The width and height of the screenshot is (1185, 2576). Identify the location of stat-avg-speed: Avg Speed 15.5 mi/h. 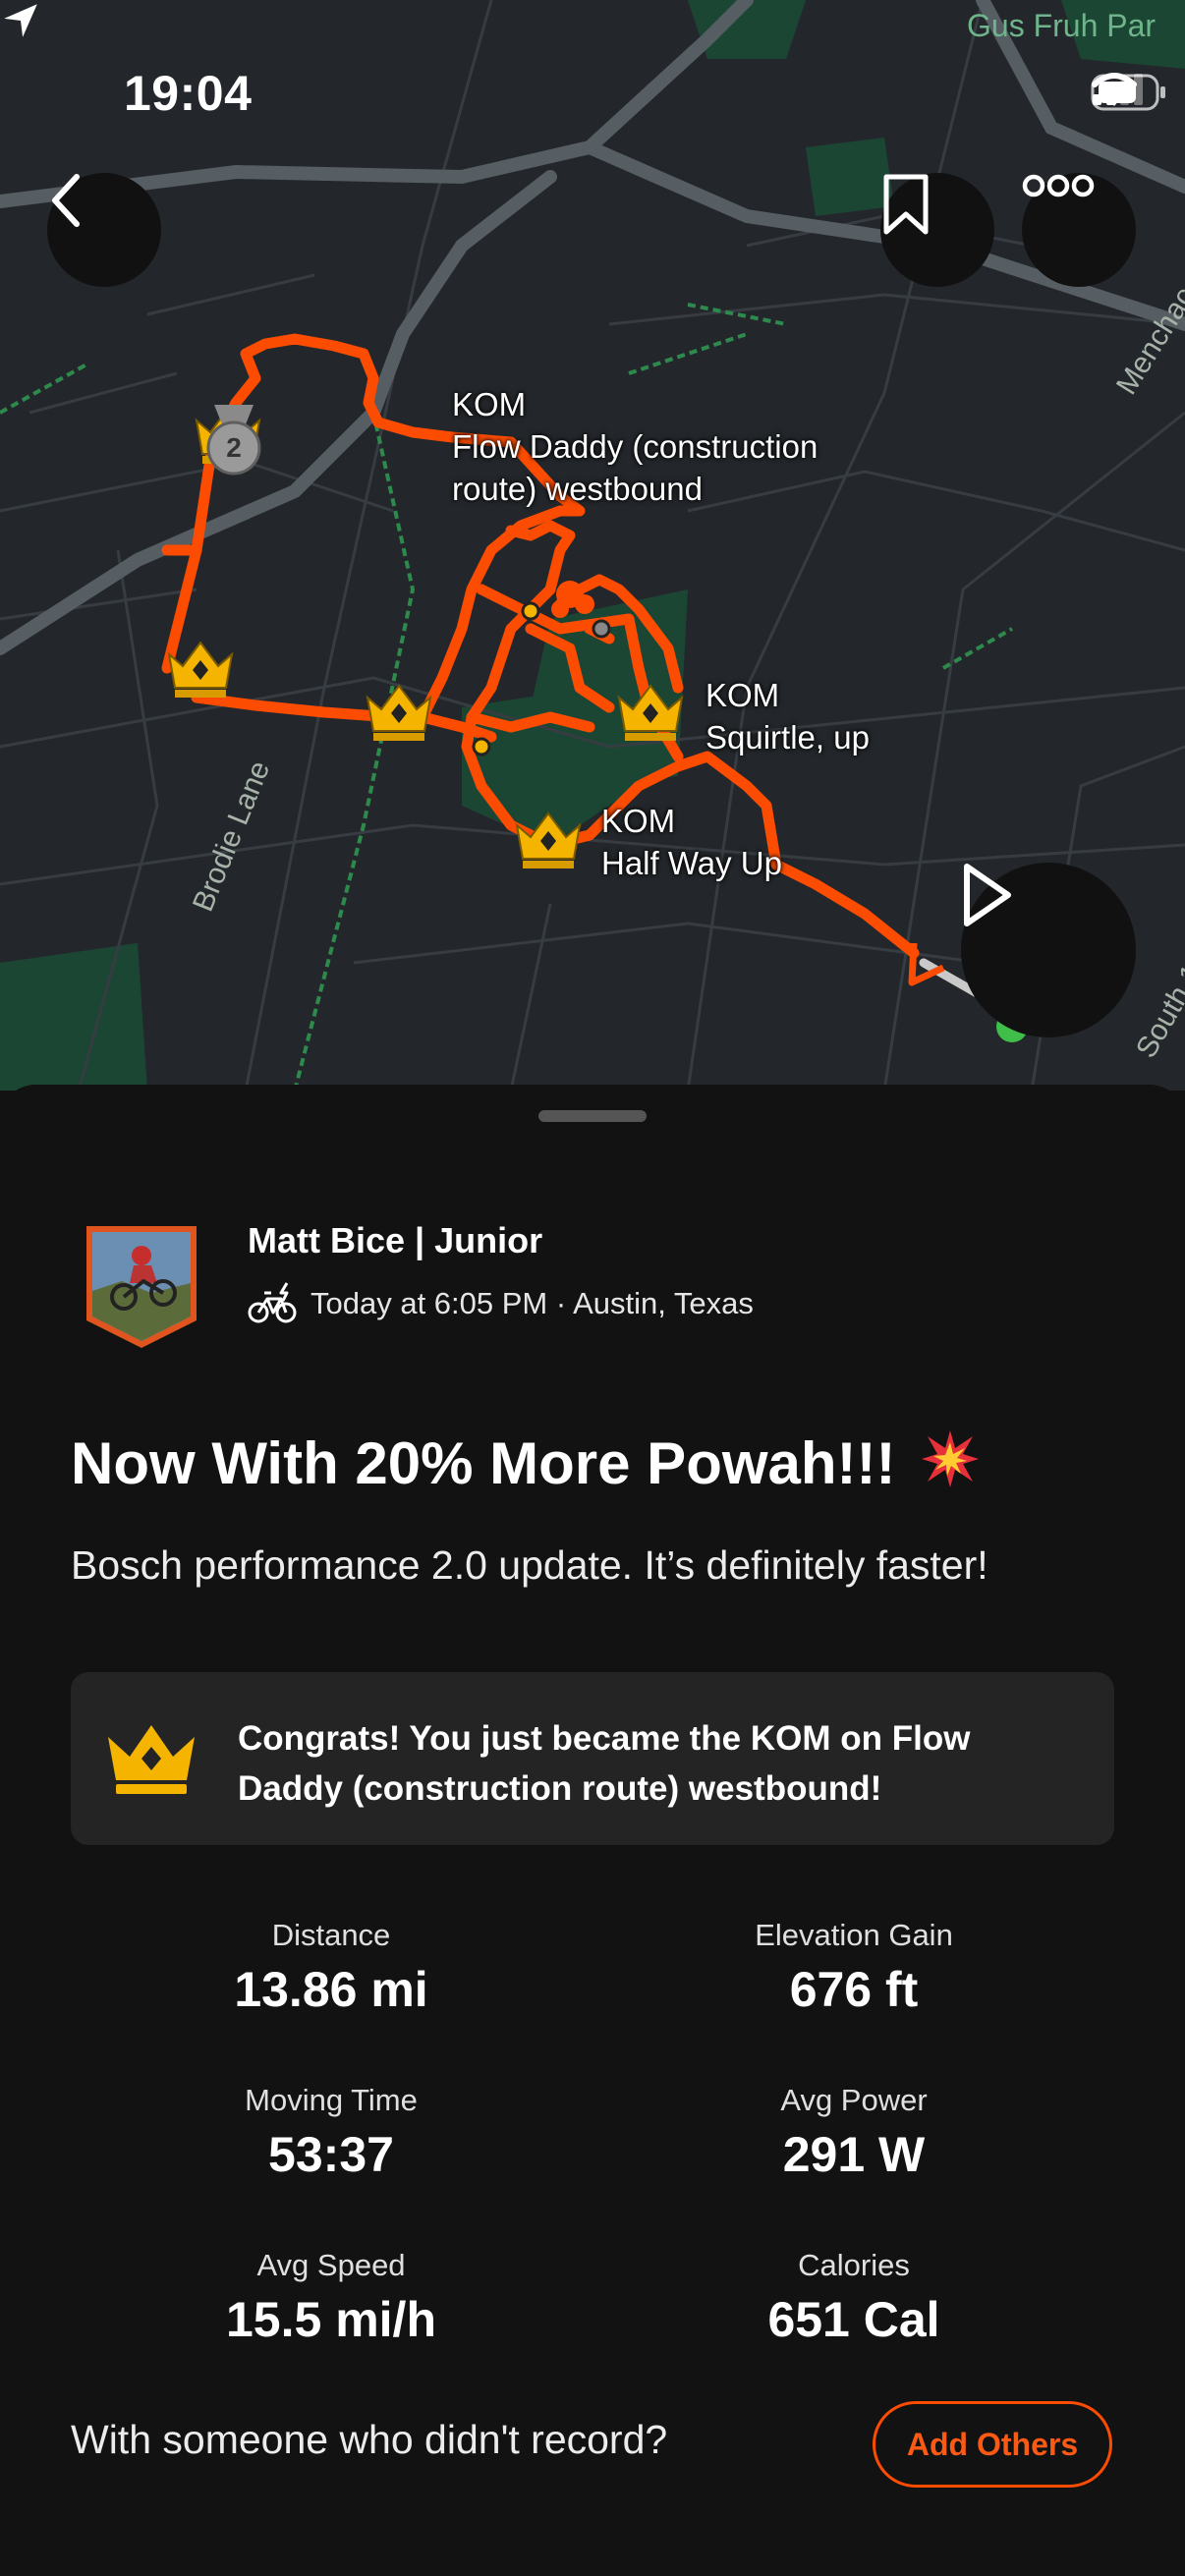
(332, 2298).